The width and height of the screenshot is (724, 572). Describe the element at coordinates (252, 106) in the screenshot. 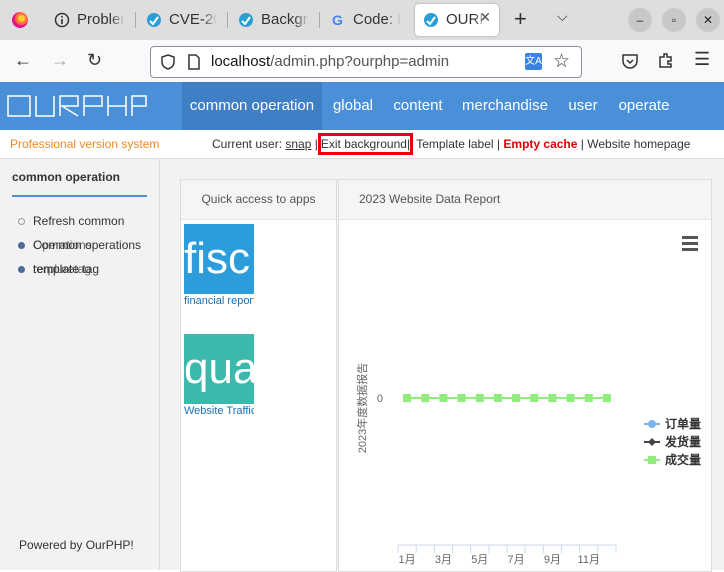

I see `menu-common-operation: common operation` at that location.